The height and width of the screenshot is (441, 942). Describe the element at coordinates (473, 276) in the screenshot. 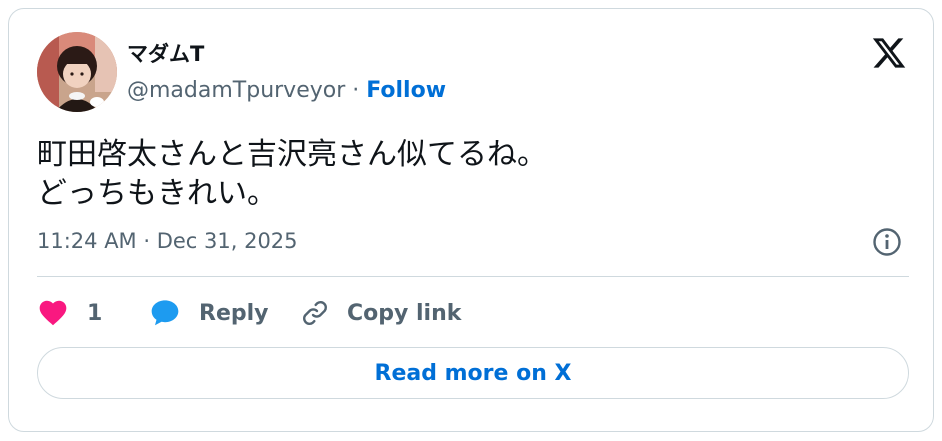

I see `divider` at that location.